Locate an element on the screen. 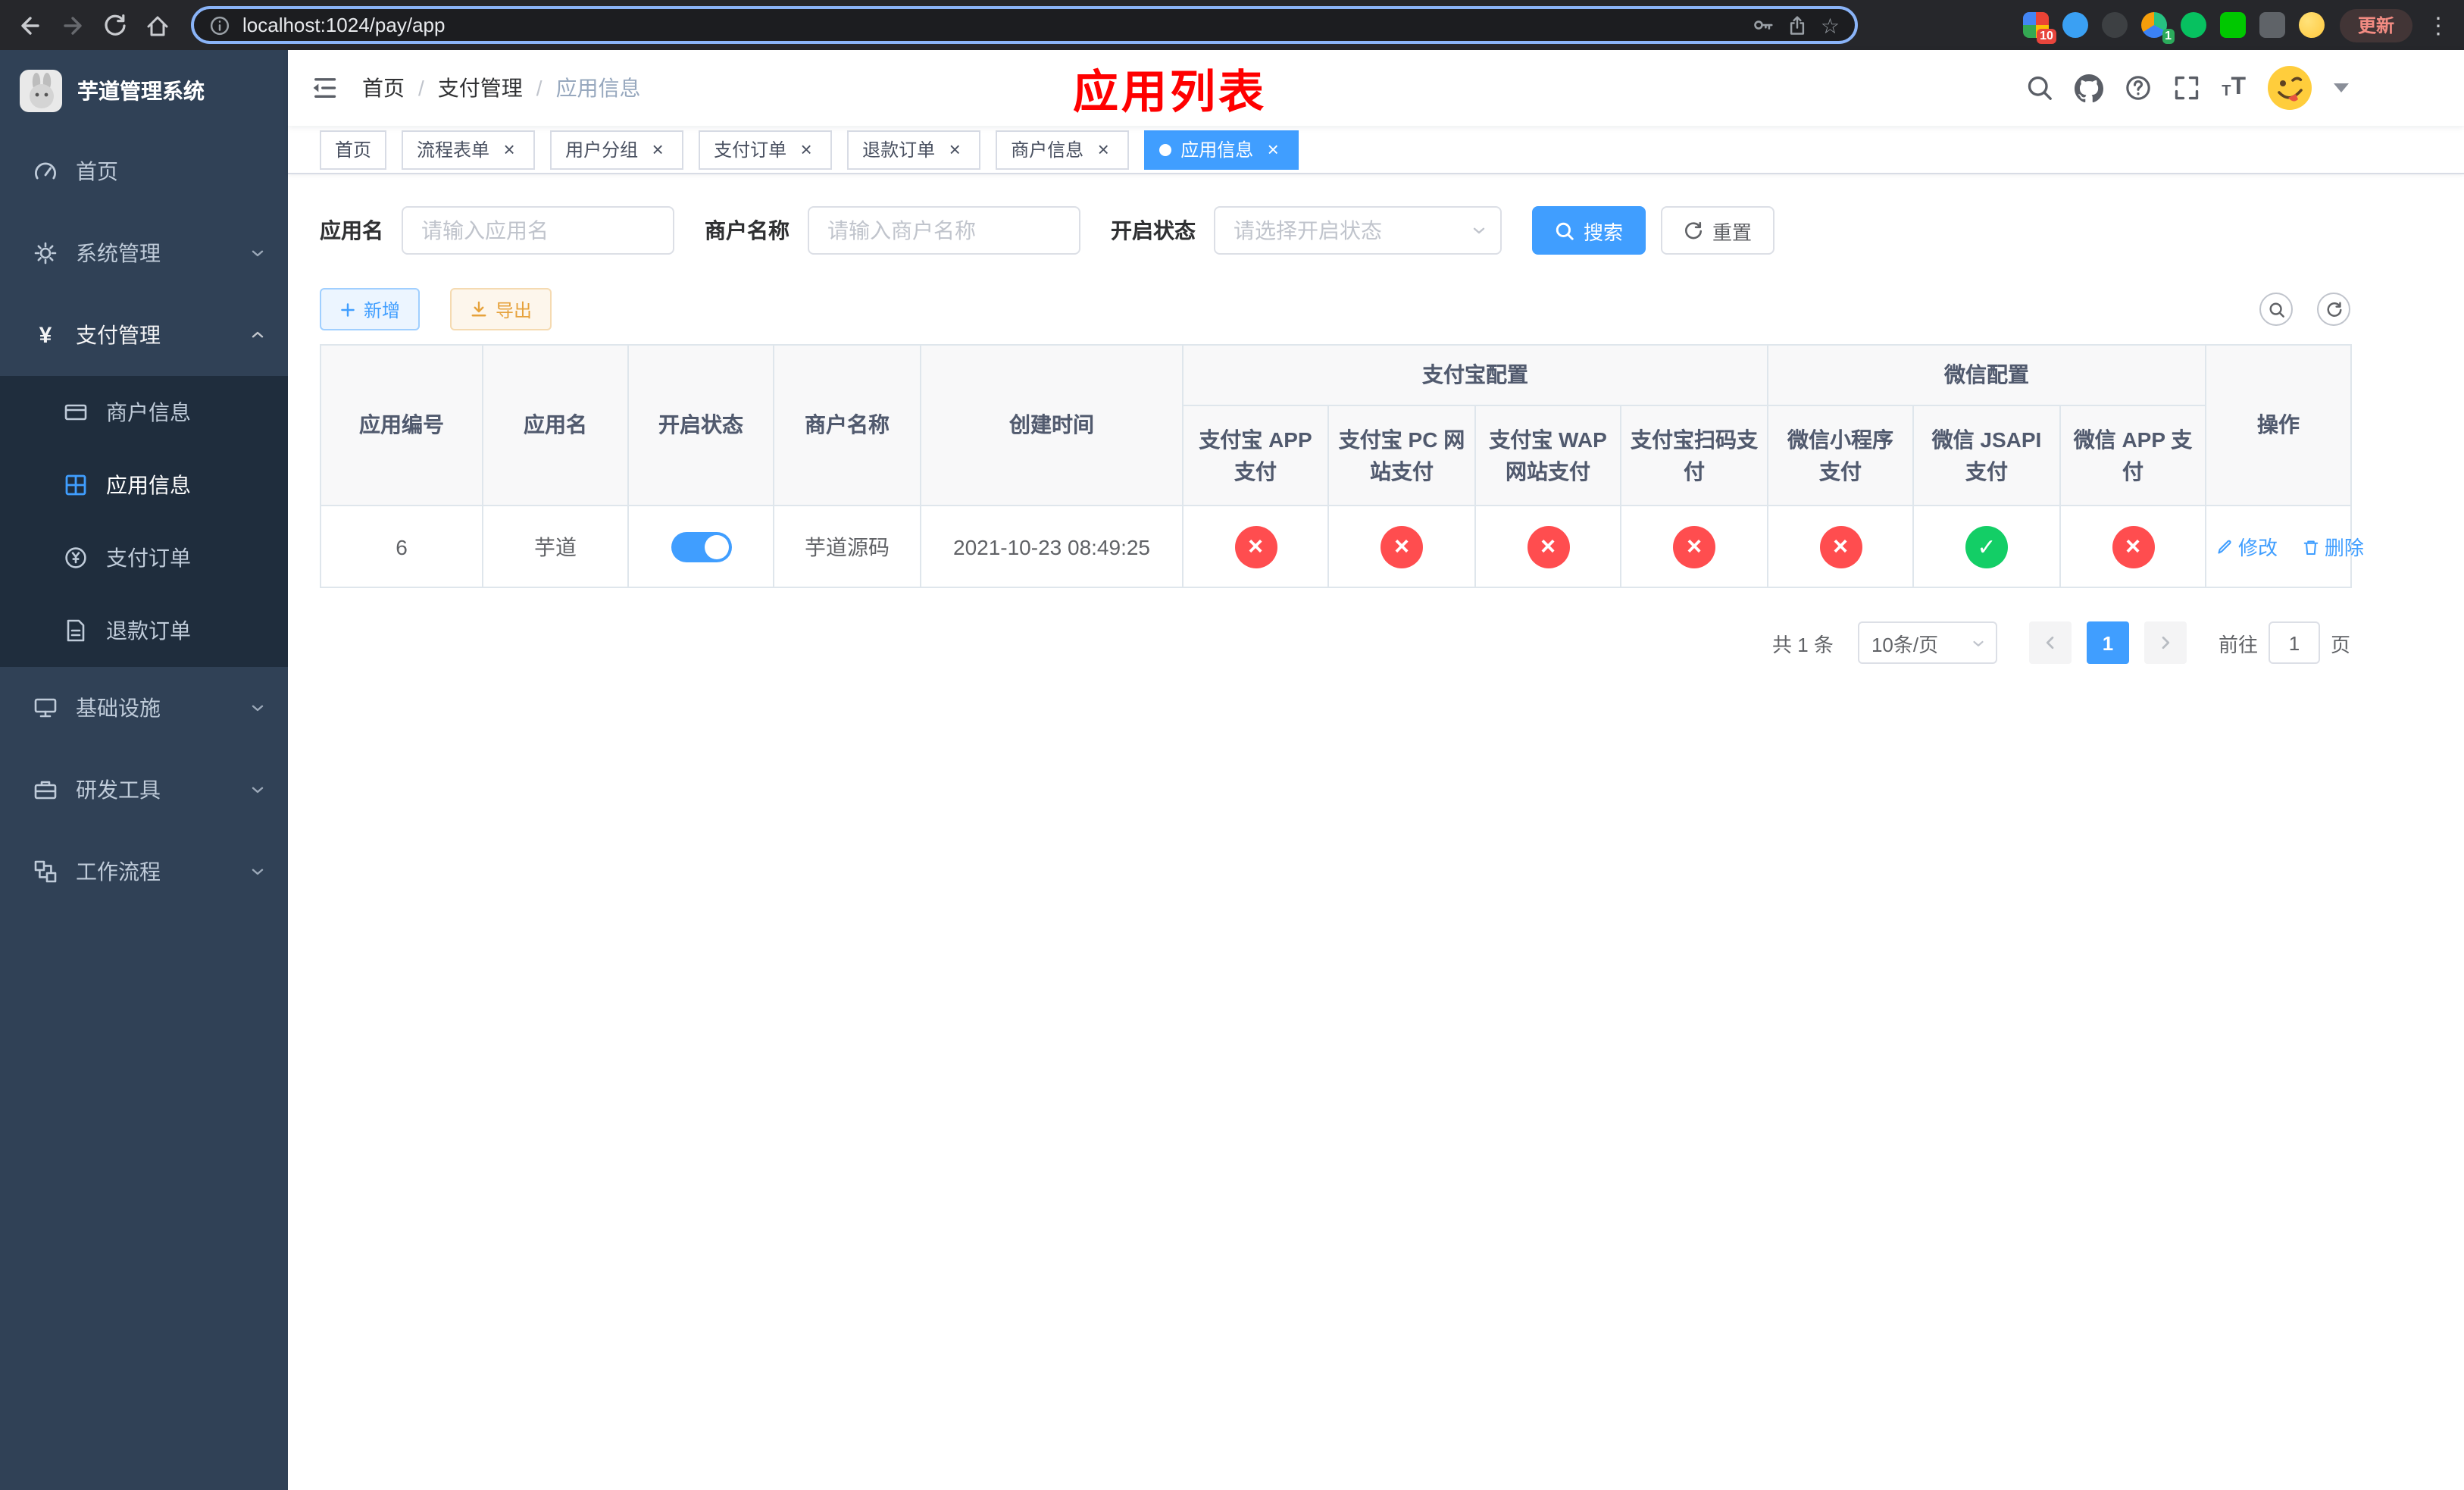 This screenshot has height=1490, width=2464. sidebar-item-workflow: 工作流程 is located at coordinates (144, 871).